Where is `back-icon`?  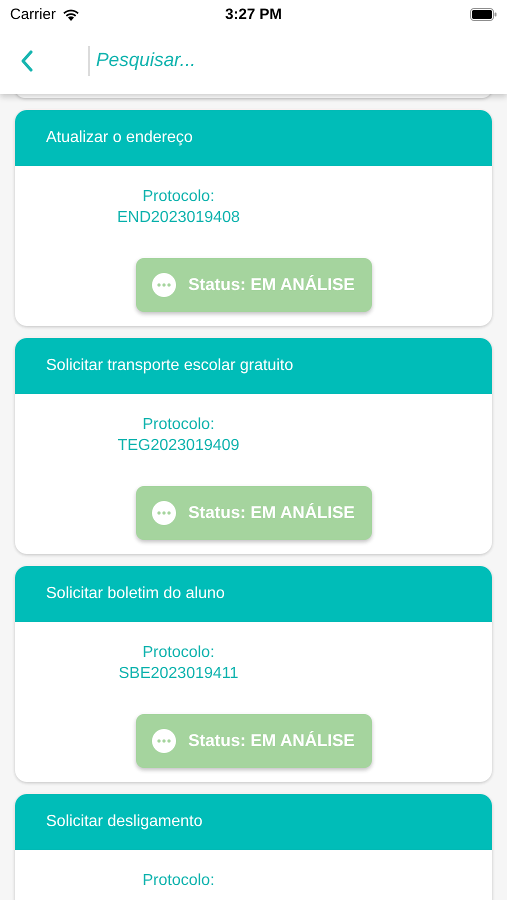
back-icon is located at coordinates (27, 61).